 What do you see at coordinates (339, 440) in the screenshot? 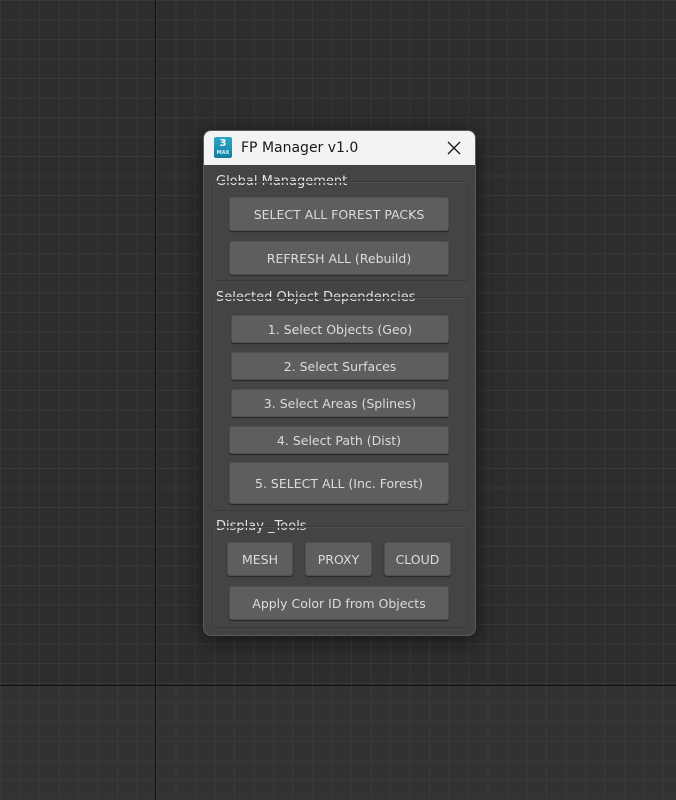
I see `select-path-button: 4. Select Path (Dist)` at bounding box center [339, 440].